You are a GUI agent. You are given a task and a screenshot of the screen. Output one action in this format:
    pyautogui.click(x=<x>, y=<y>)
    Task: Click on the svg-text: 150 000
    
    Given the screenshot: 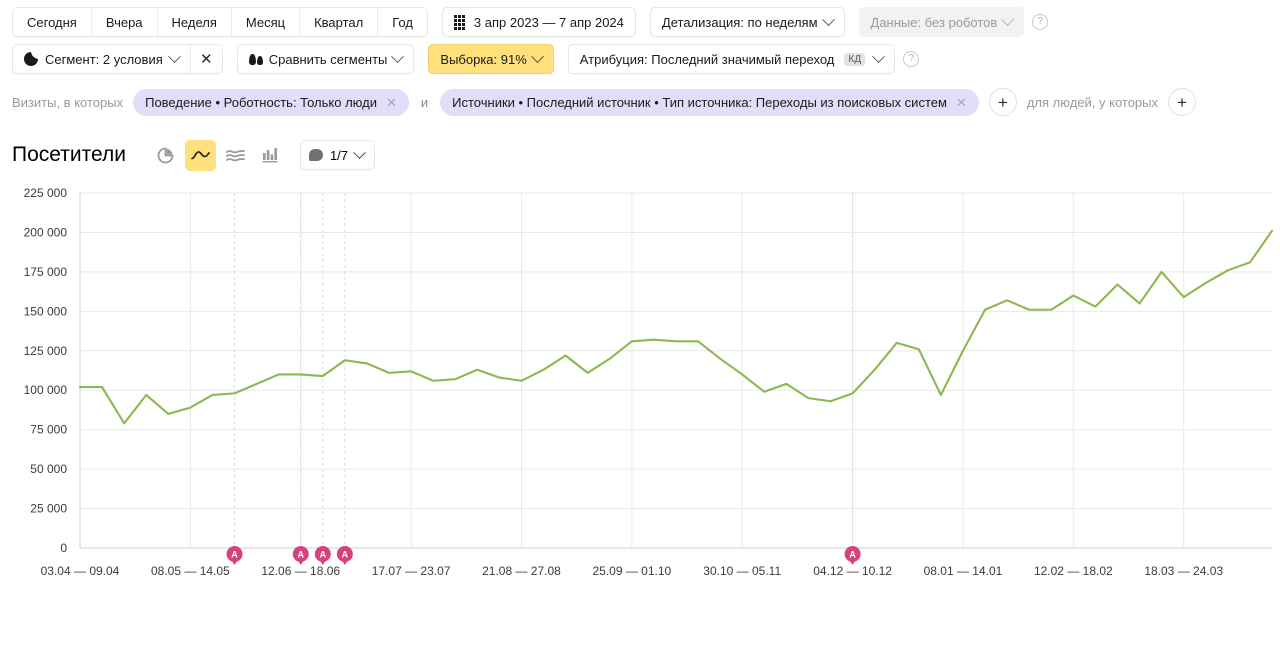 What is the action you would take?
    pyautogui.click(x=46, y=311)
    